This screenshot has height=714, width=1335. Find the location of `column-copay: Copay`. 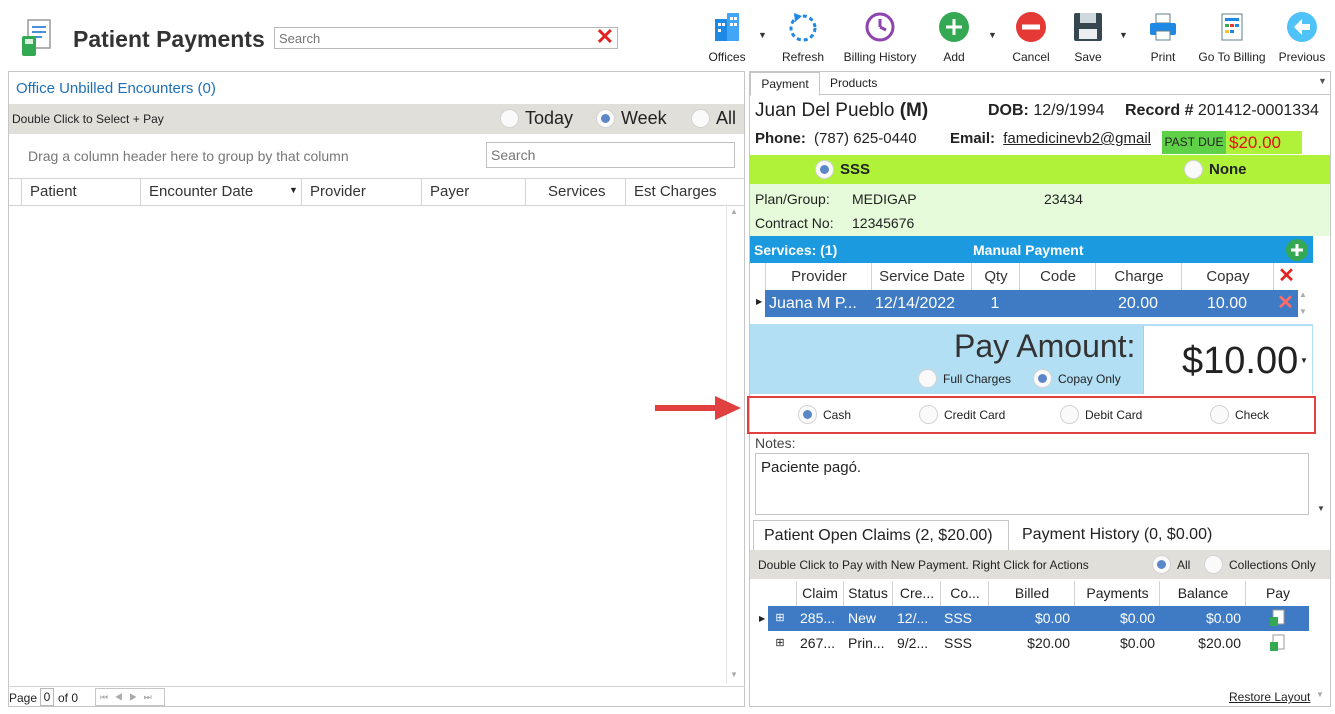

column-copay: Copay is located at coordinates (1227, 276).